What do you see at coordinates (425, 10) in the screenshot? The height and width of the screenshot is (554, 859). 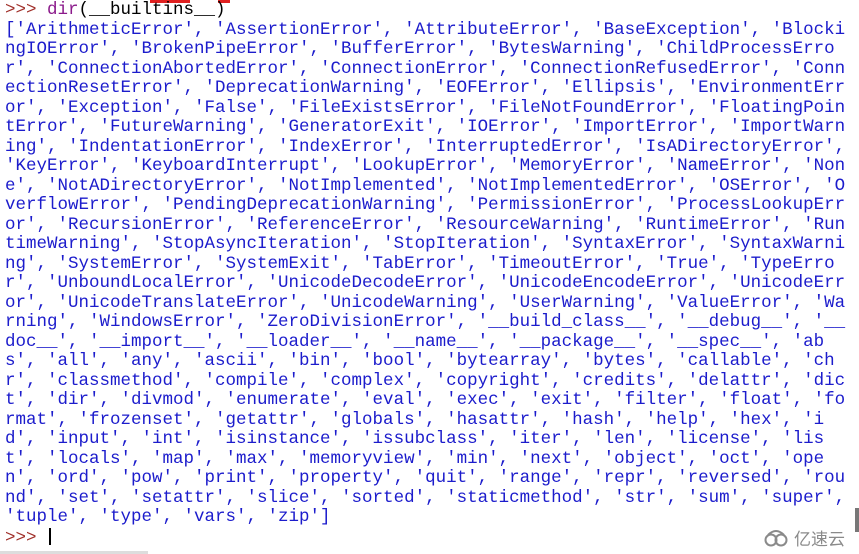 I see `input-line: >>> dir(__builtins__)` at bounding box center [425, 10].